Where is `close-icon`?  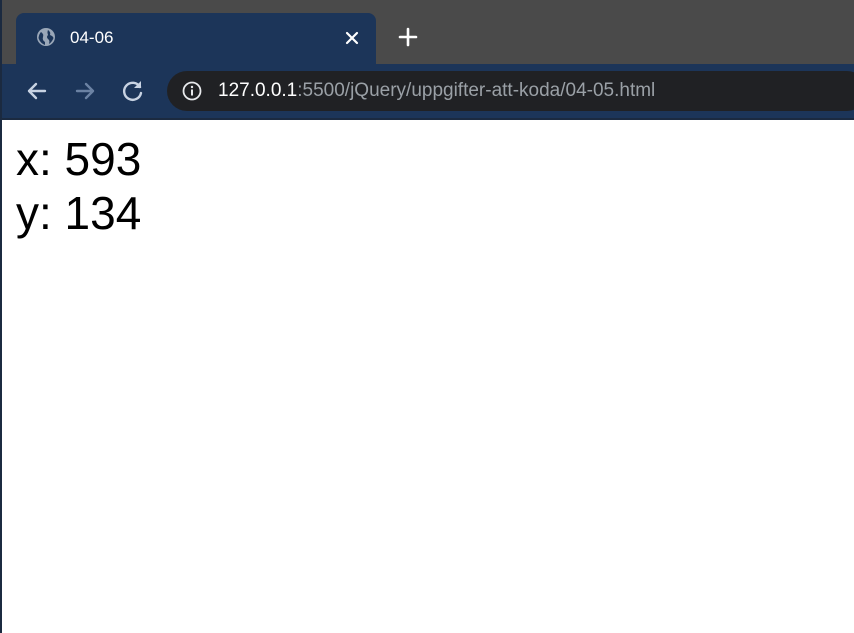 close-icon is located at coordinates (352, 38).